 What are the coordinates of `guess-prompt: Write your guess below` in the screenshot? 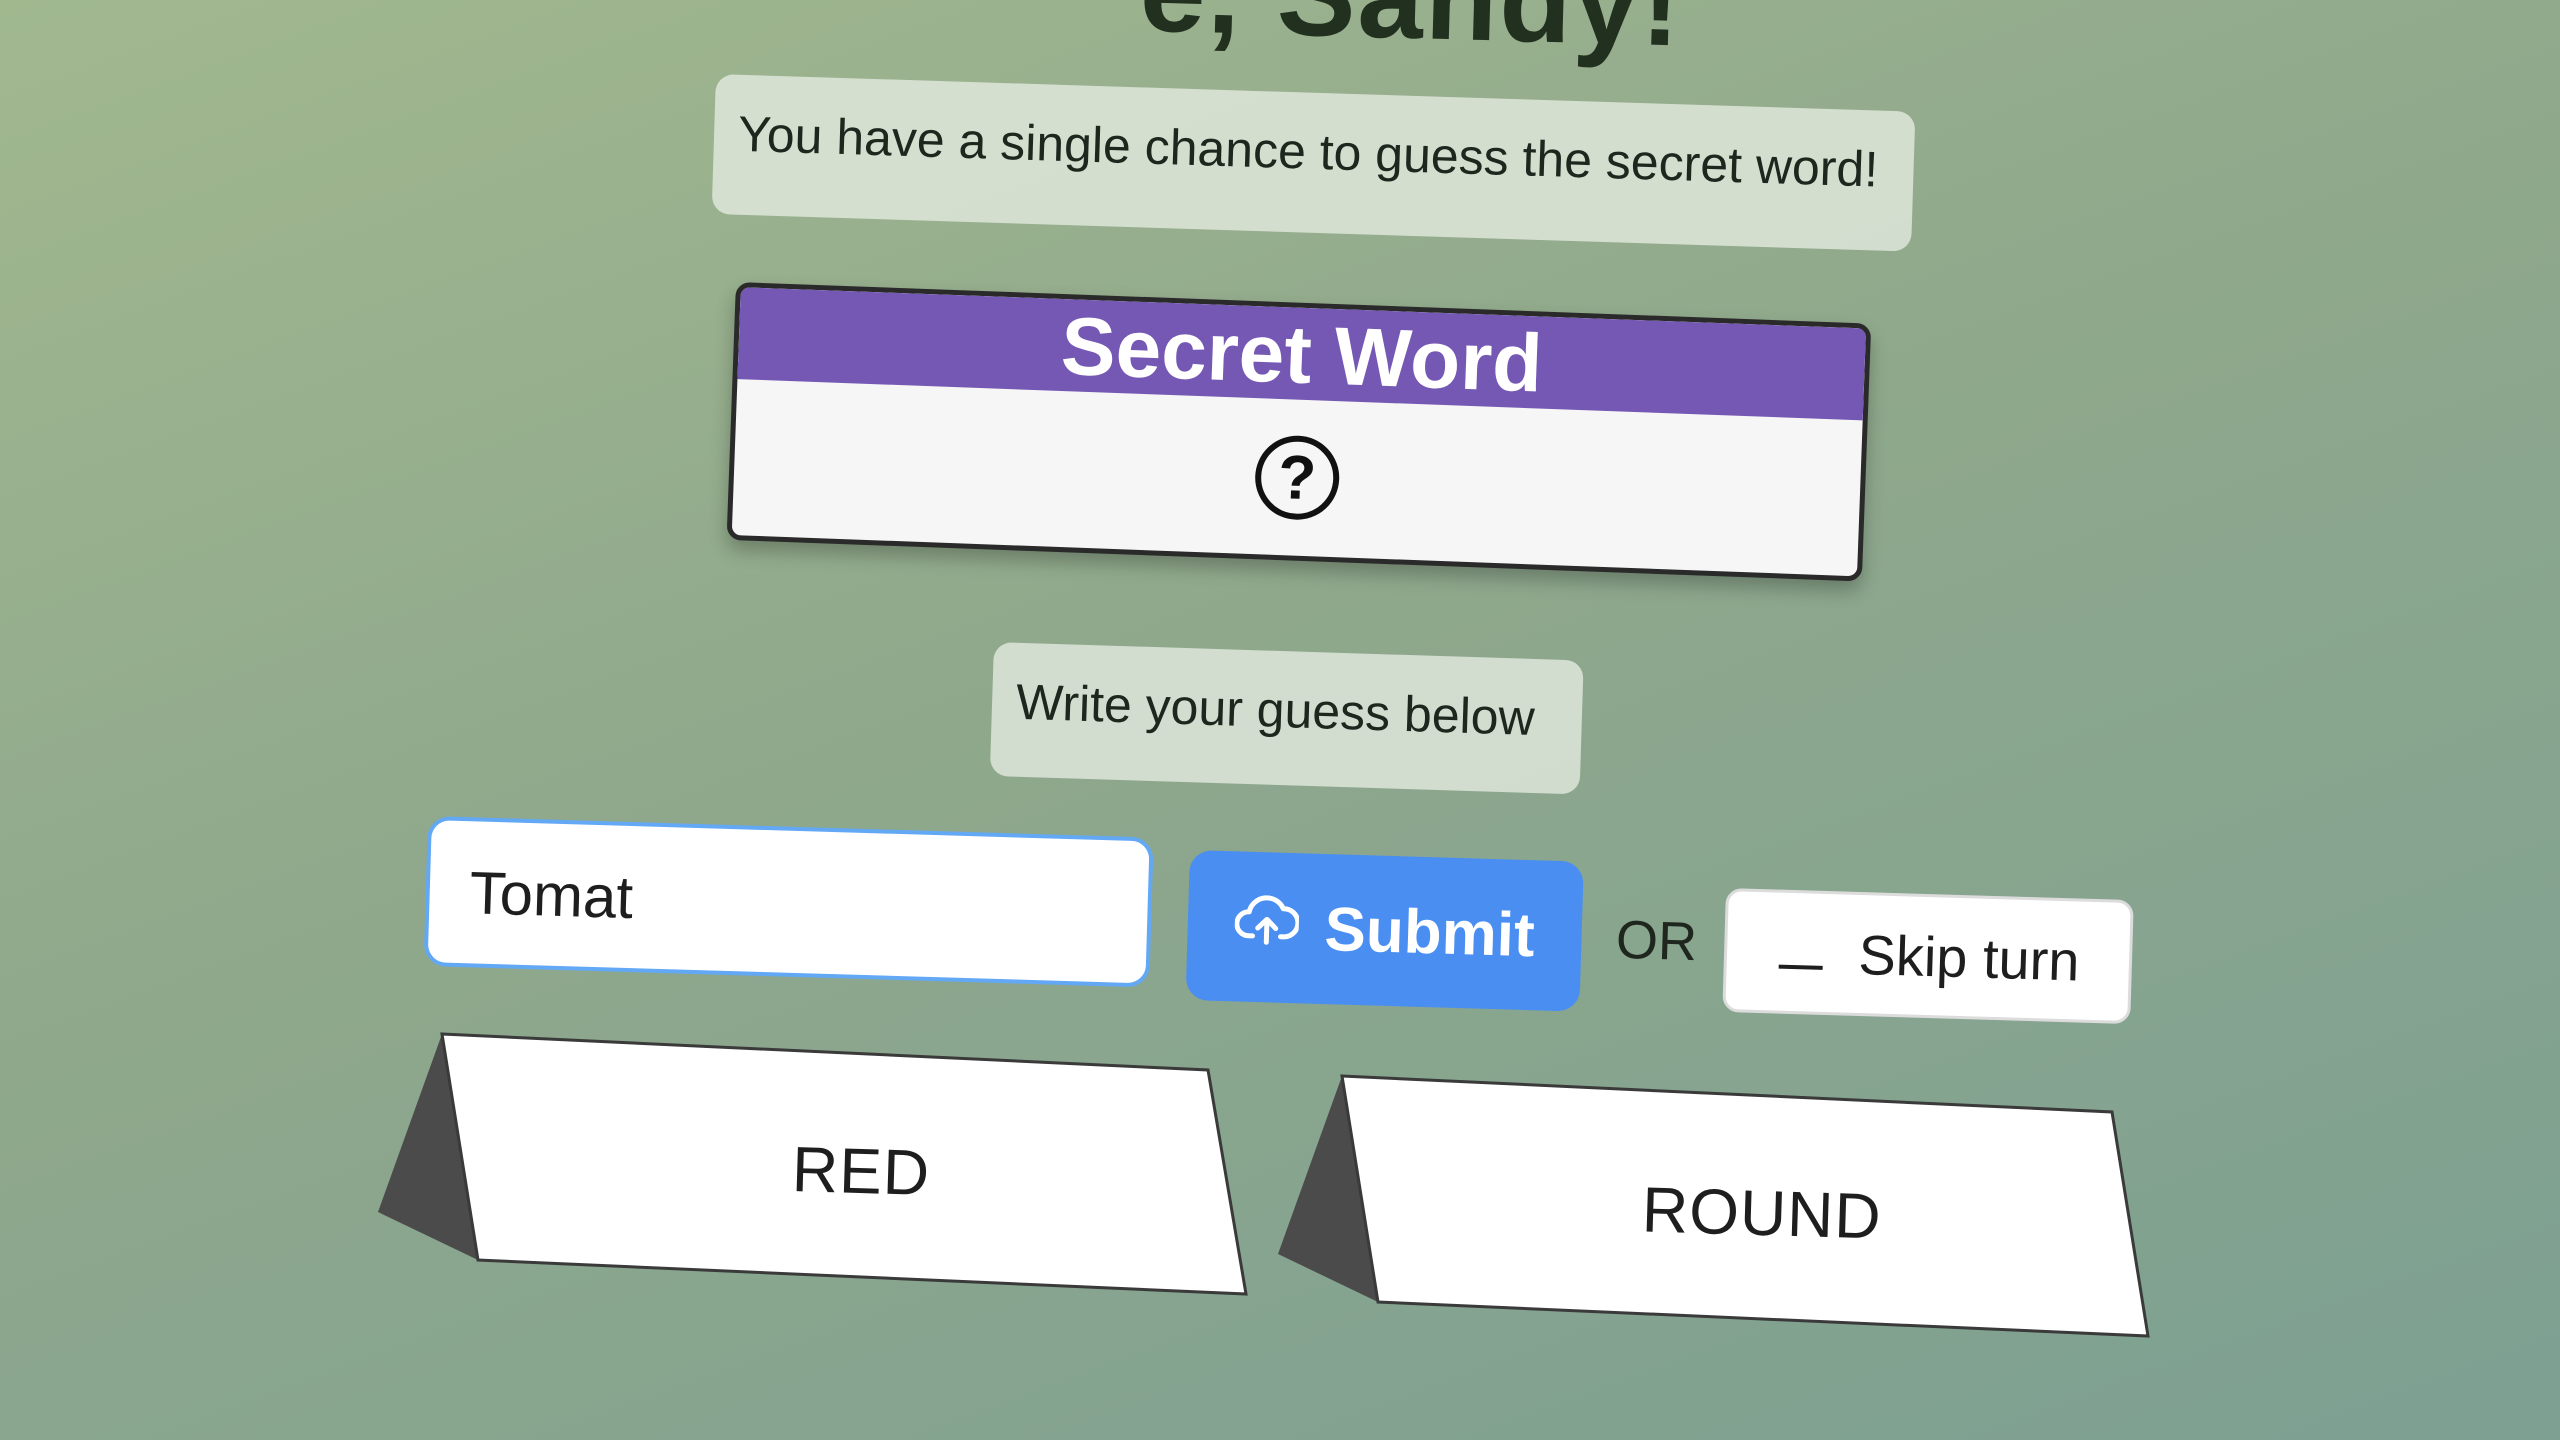 It's located at (1286, 718).